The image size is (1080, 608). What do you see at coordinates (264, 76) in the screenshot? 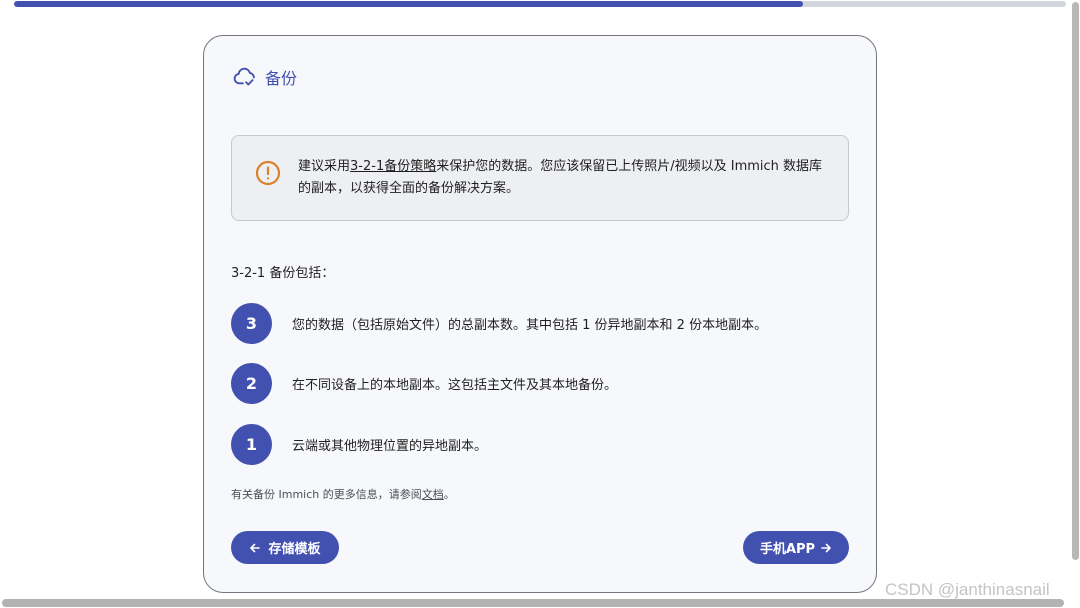
I see `card-header: 备份` at bounding box center [264, 76].